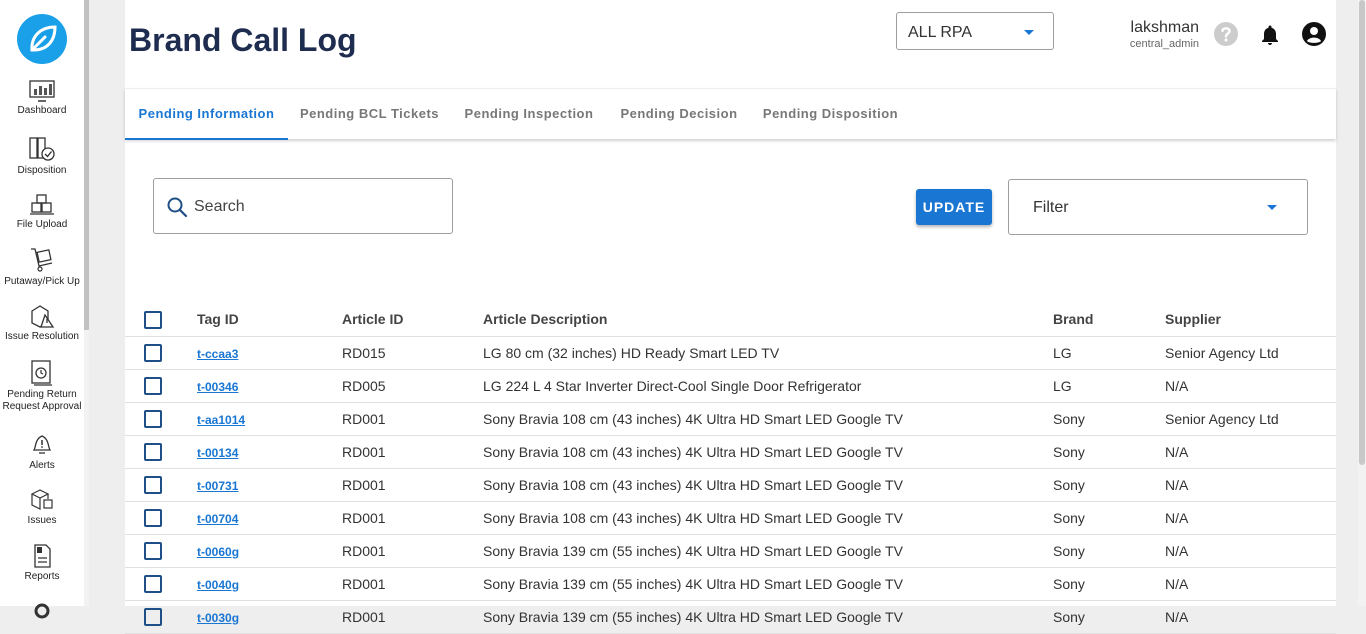  I want to click on putaway-cart-icon, so click(42, 260).